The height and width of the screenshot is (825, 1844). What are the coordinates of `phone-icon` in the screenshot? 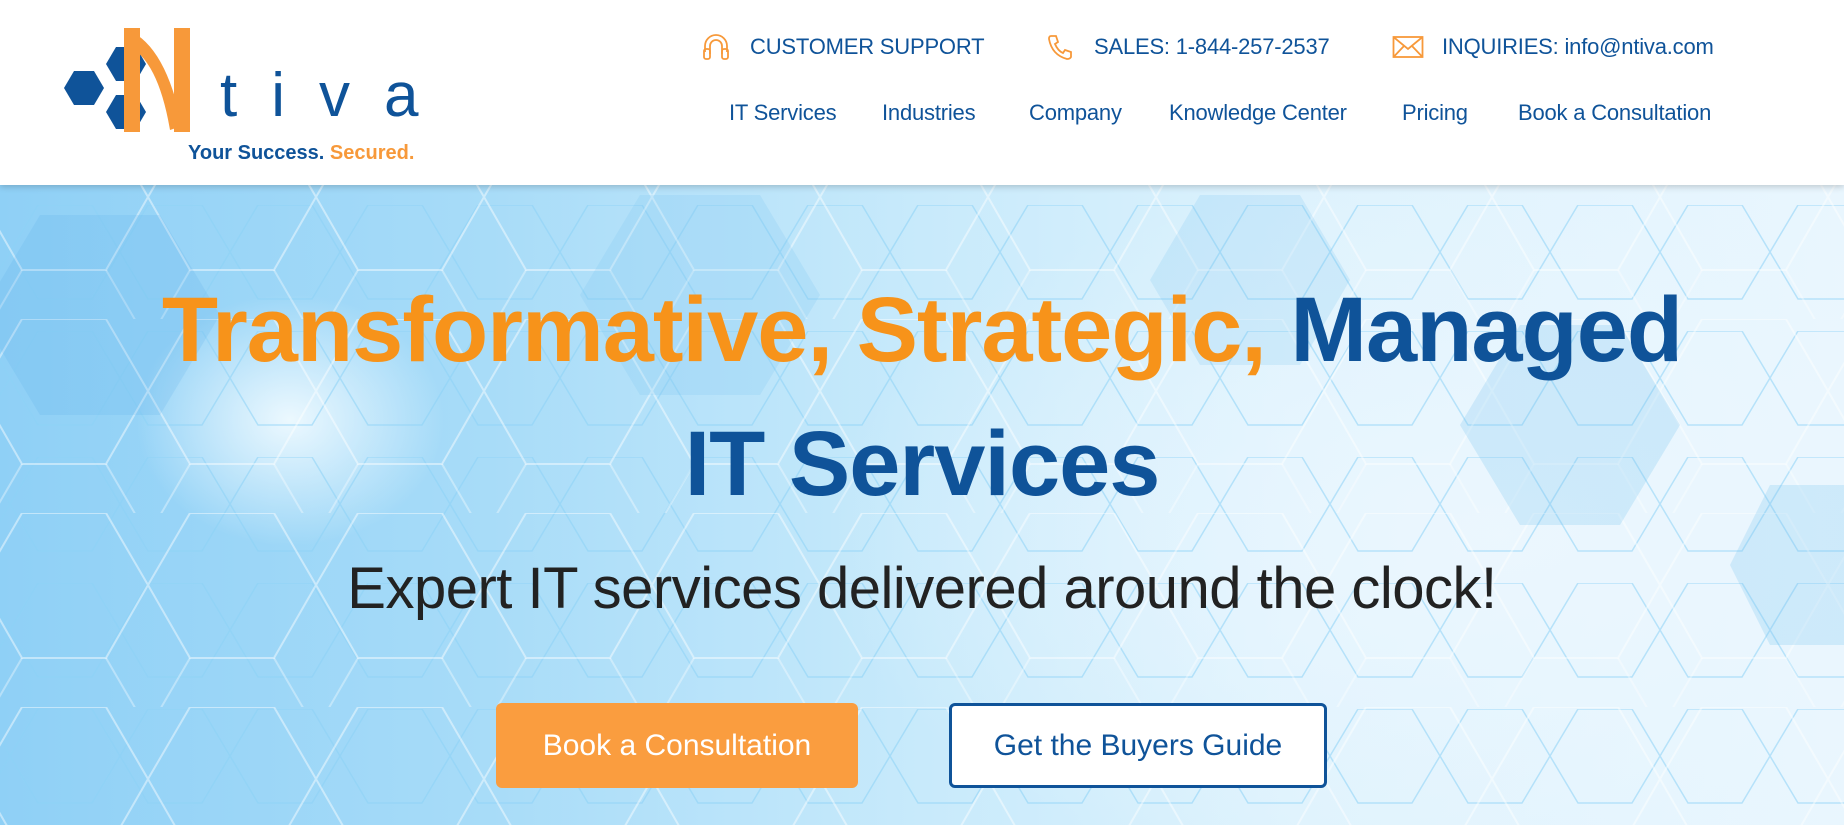 It's located at (1060, 47).